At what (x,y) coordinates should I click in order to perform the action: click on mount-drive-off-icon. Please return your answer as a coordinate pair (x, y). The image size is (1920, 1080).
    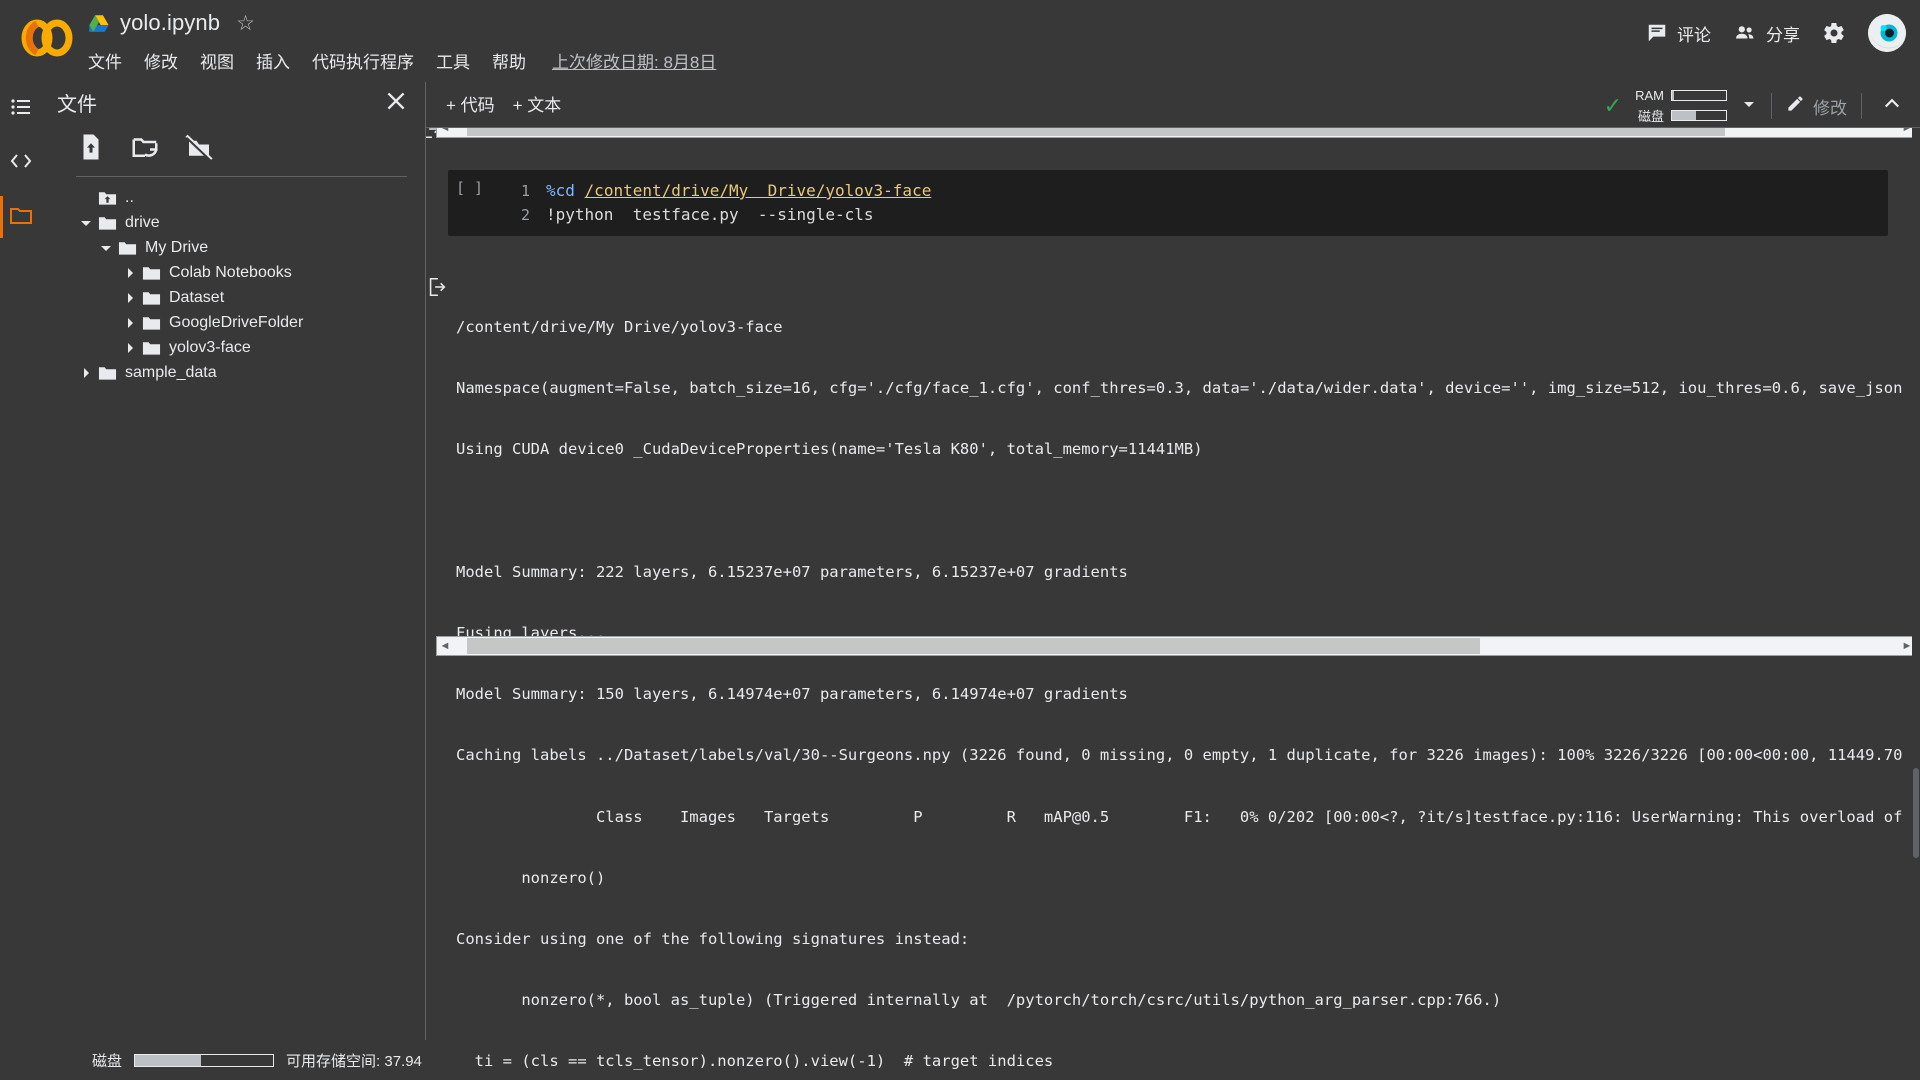
    Looking at the image, I should click on (199, 150).